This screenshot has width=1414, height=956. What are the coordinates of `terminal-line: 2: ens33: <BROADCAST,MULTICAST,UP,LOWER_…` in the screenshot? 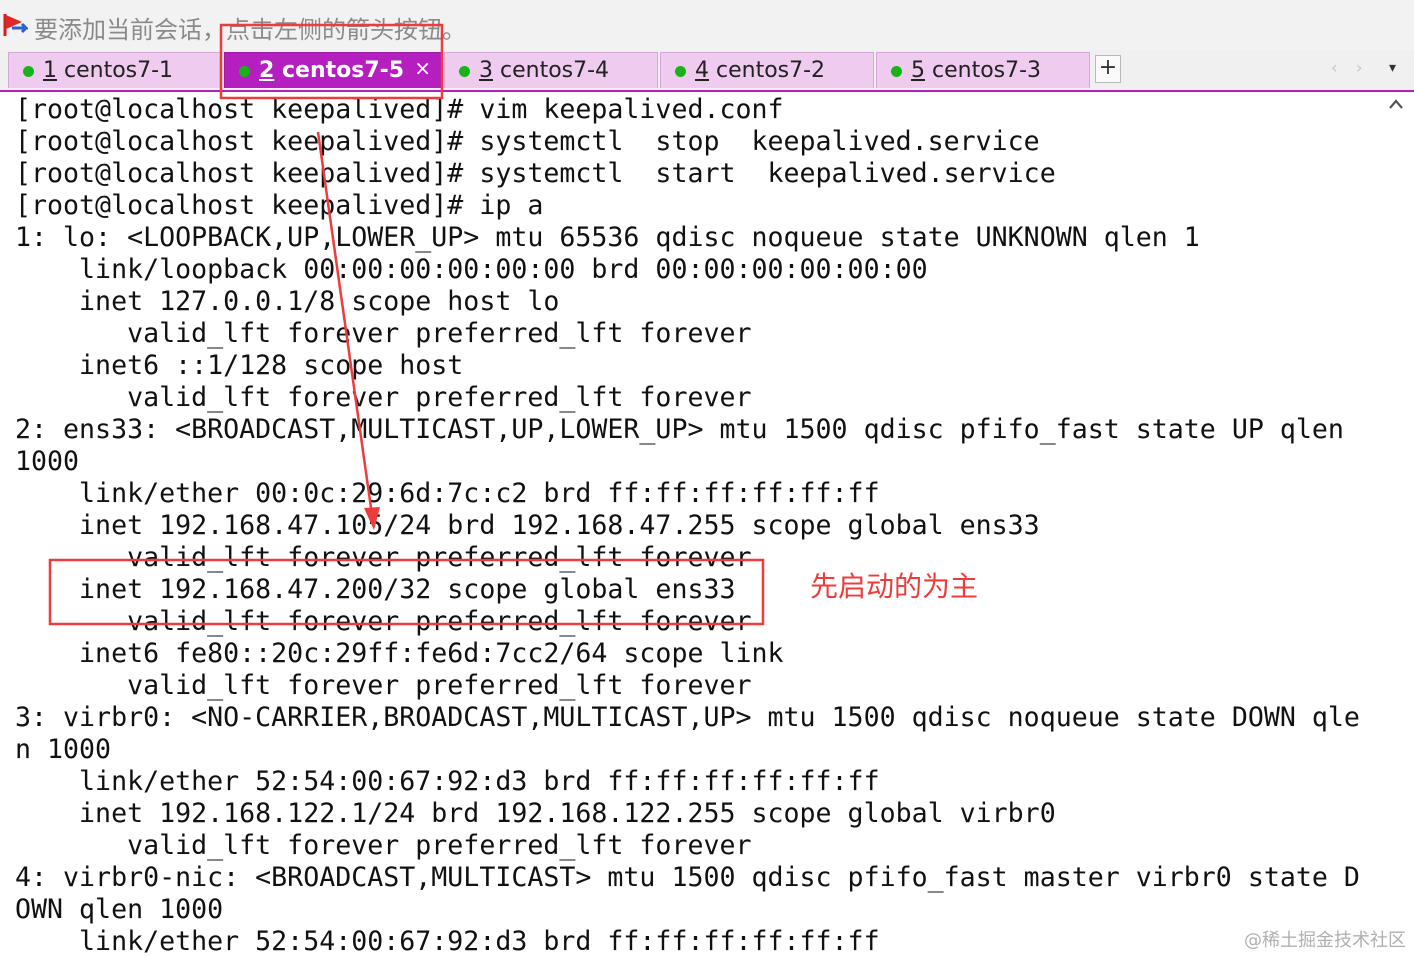 It's located at (679, 429).